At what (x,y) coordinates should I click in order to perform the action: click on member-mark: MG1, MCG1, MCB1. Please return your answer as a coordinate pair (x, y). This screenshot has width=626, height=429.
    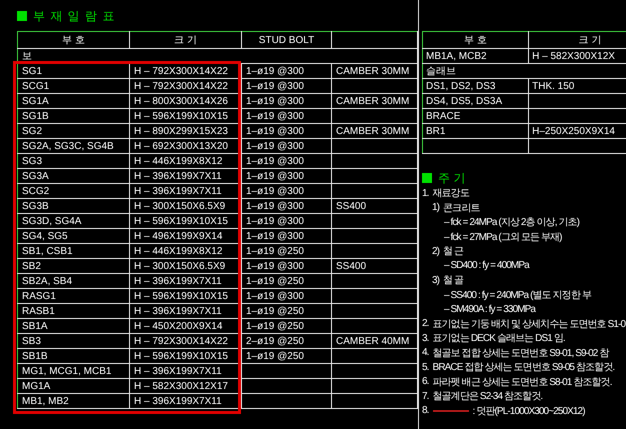
    Looking at the image, I should click on (74, 371).